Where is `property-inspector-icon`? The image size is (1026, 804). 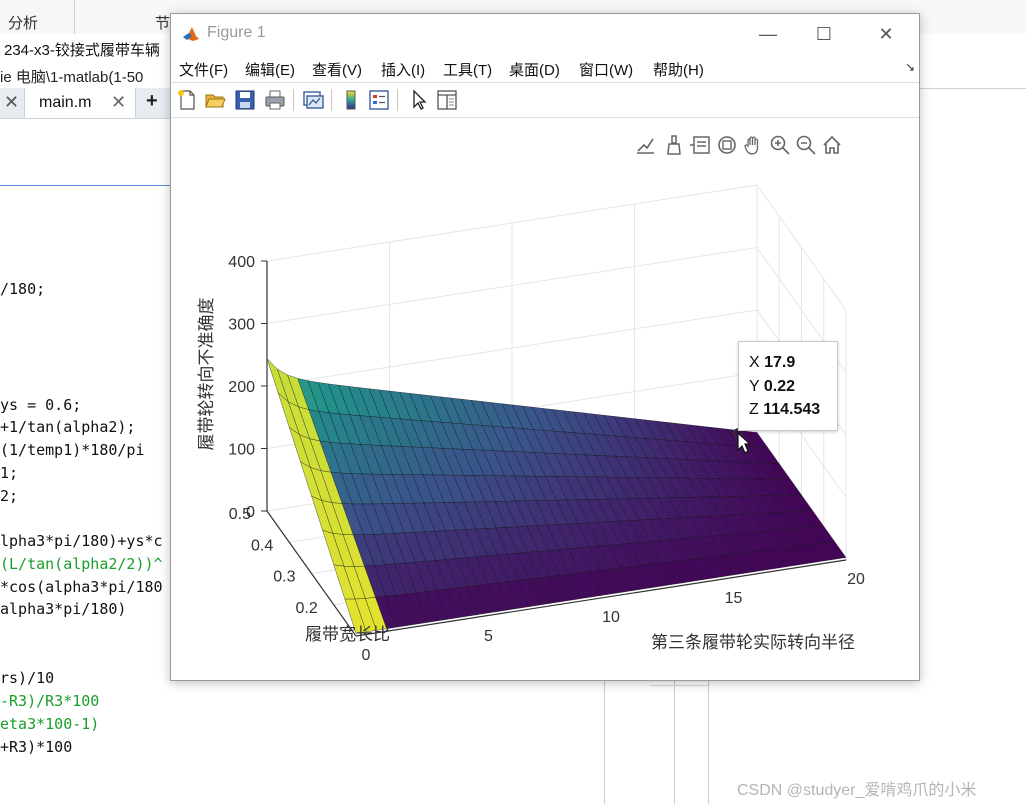
property-inspector-icon is located at coordinates (447, 100).